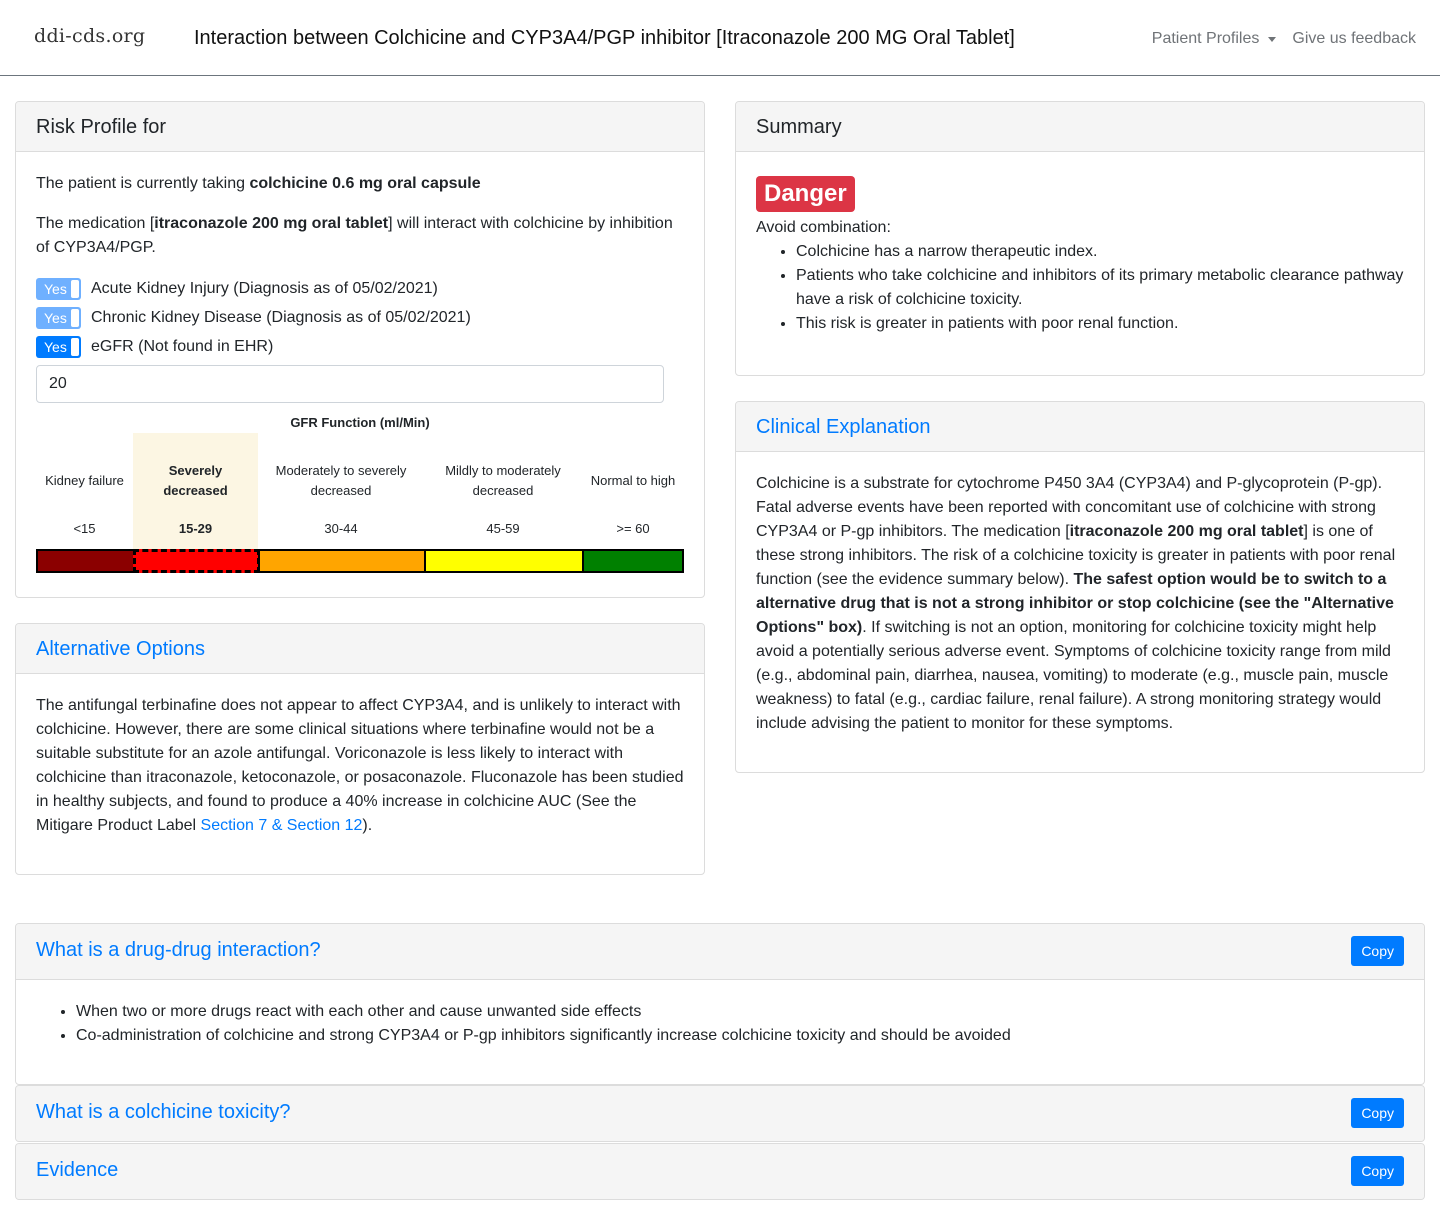 The image size is (1440, 1225). I want to click on summary-header: Summary, so click(1080, 127).